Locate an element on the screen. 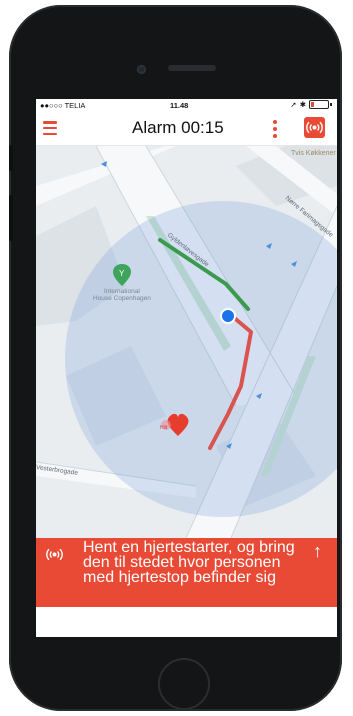 The width and height of the screenshot is (353, 716). hamburger-menu-icon is located at coordinates (50, 128).